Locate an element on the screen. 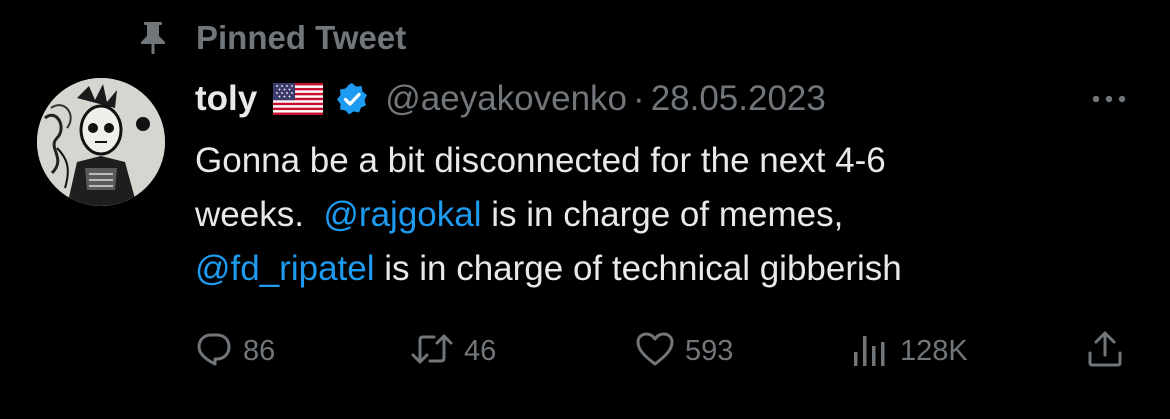 Image resolution: width=1170 pixels, height=419 pixels. retweet-button: 46 is located at coordinates (453, 351).